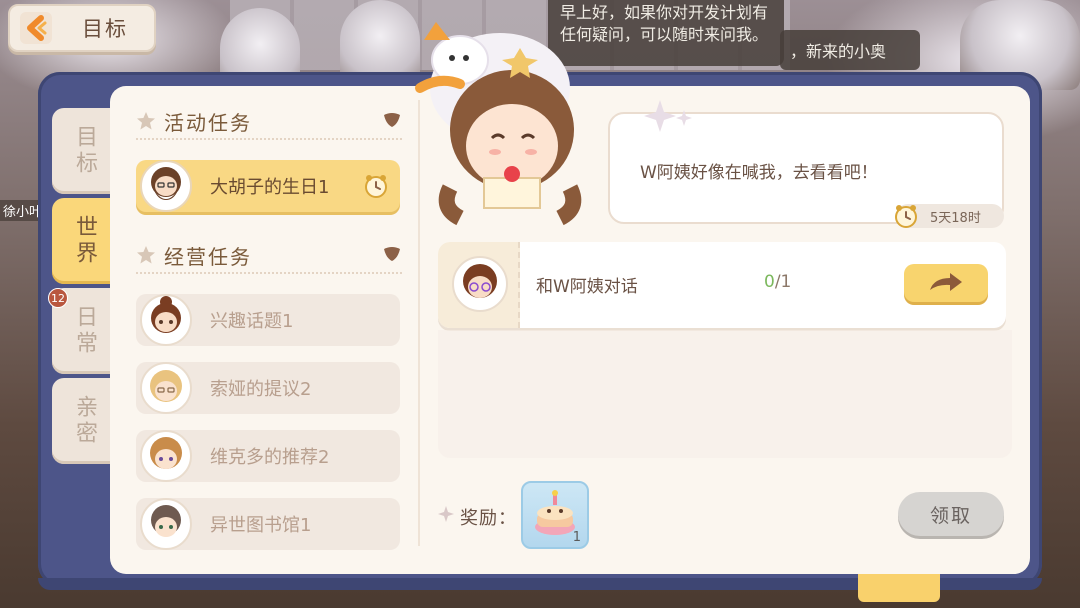 This screenshot has height=608, width=1080. Describe the element at coordinates (587, 287) in the screenshot. I see `objective-label: 和W阿姨对话` at that location.